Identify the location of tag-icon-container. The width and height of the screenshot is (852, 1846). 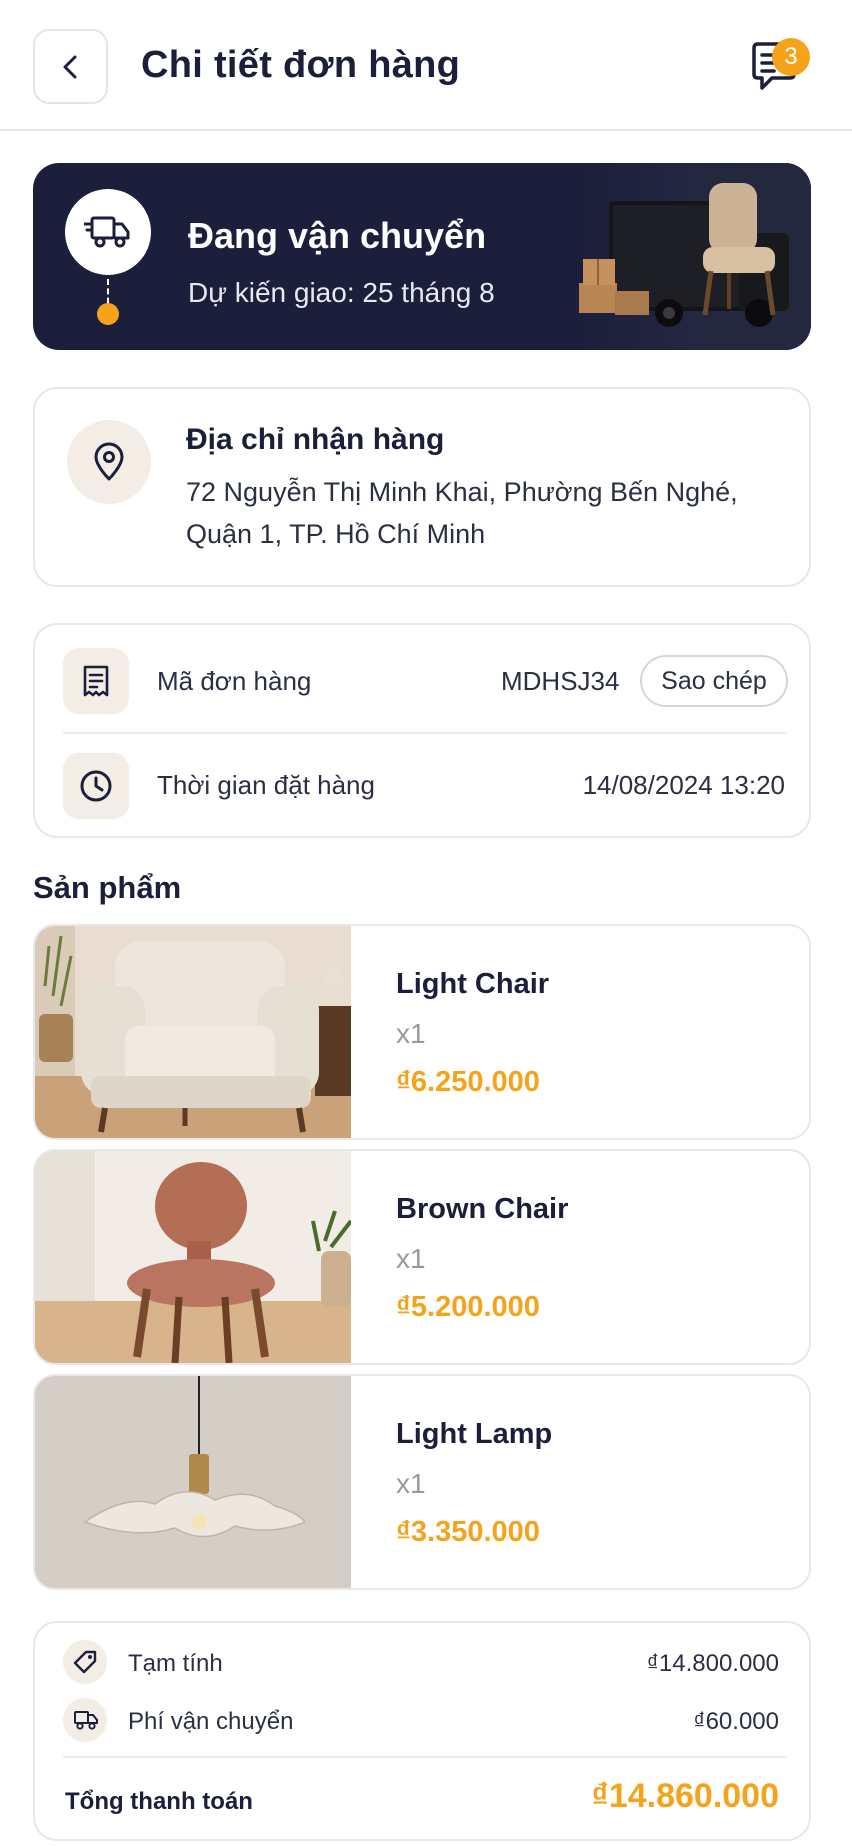
(85, 1662).